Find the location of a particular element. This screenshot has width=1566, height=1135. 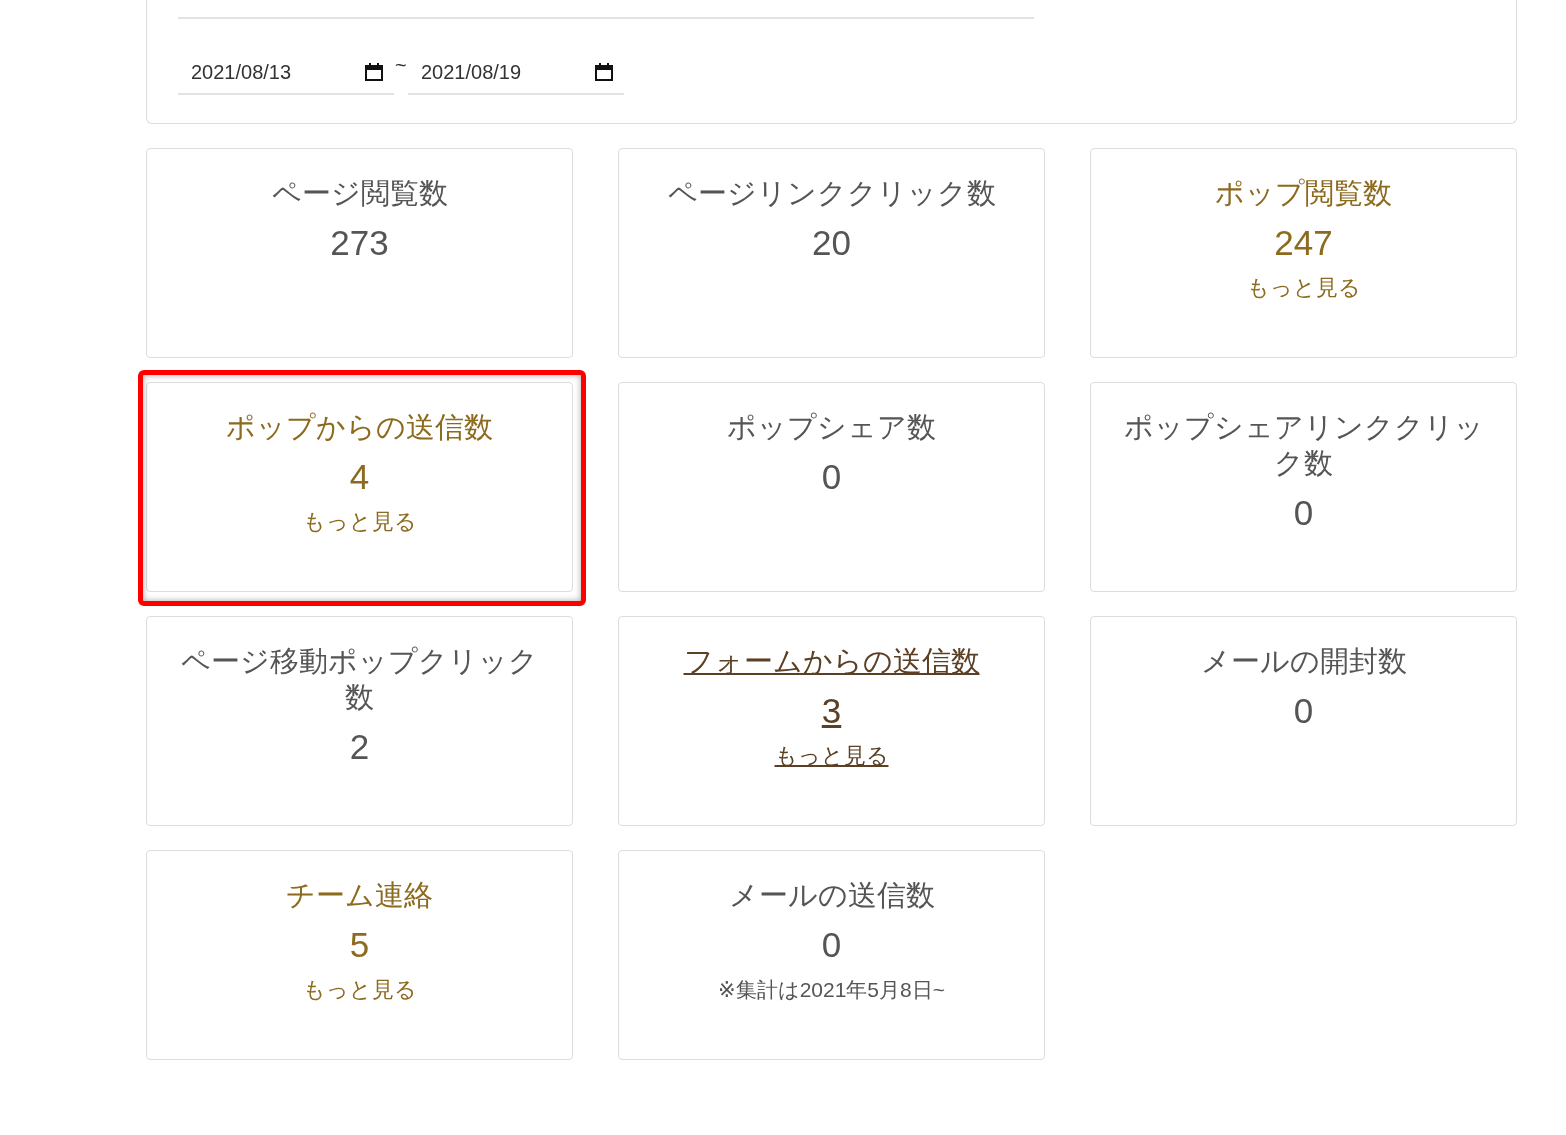

stat-title: ポップシェア数 is located at coordinates (831, 427).